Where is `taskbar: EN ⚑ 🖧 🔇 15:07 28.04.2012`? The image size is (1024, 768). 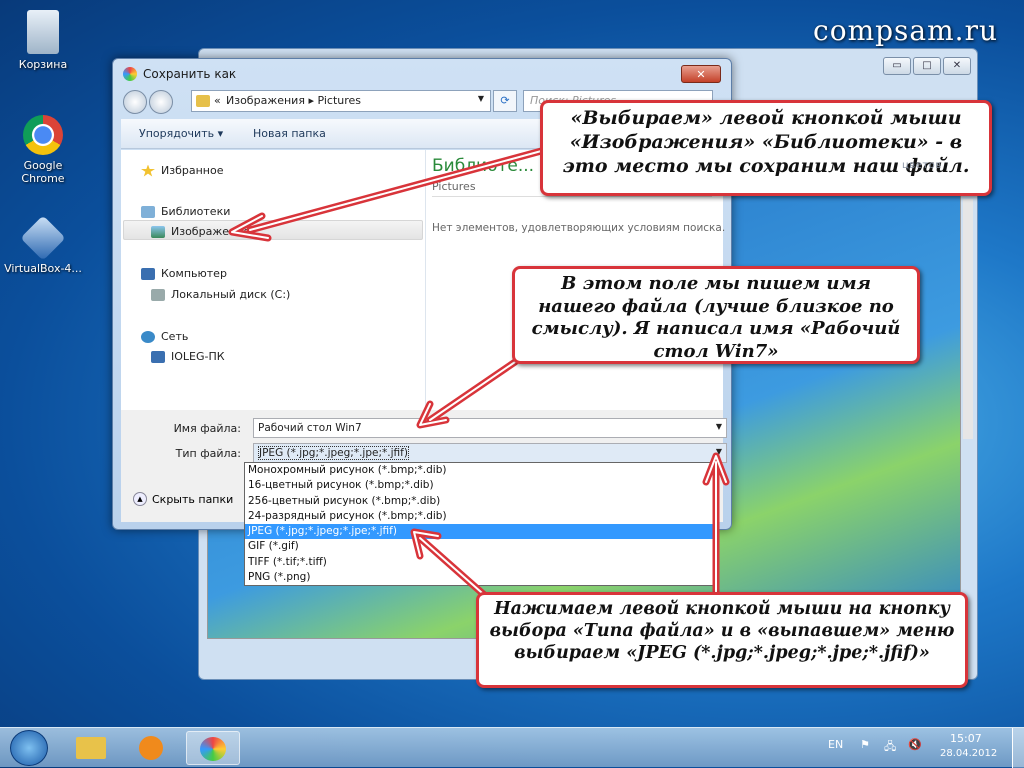 taskbar: EN ⚑ 🖧 🔇 15:07 28.04.2012 is located at coordinates (512, 747).